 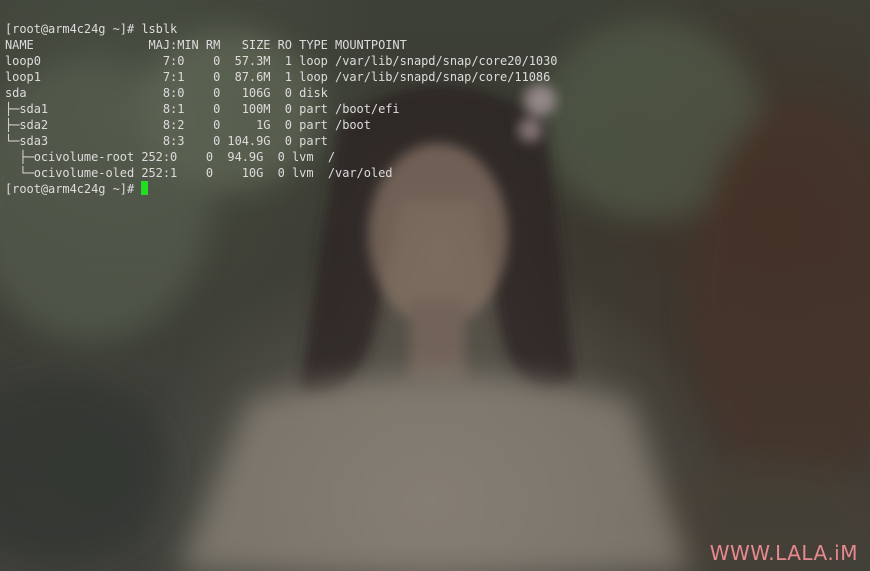 I want to click on lsblk-row-sda1: ├─sda1 8:1 0 100M 0 part /boot/efi, so click(x=202, y=109).